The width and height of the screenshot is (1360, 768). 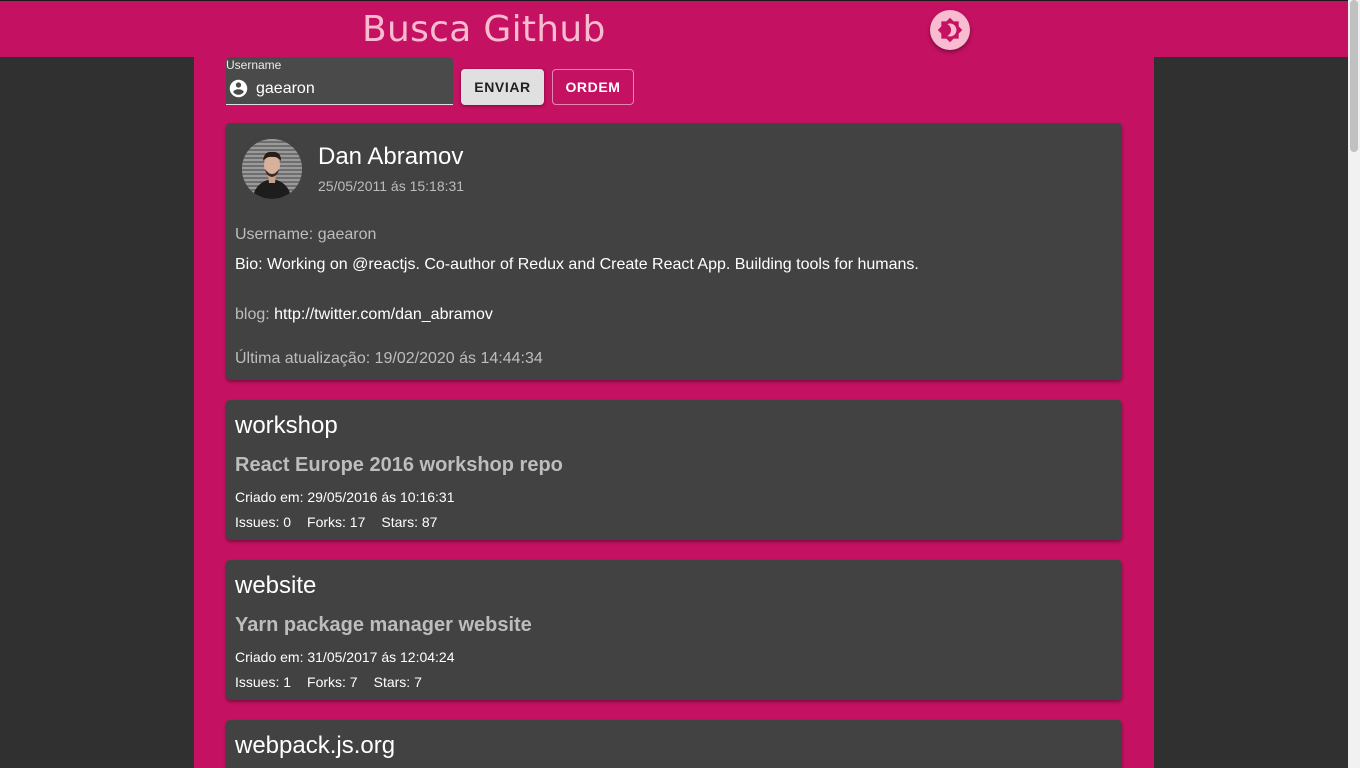 What do you see at coordinates (502, 87) in the screenshot?
I see `send-button: ENVIAR` at bounding box center [502, 87].